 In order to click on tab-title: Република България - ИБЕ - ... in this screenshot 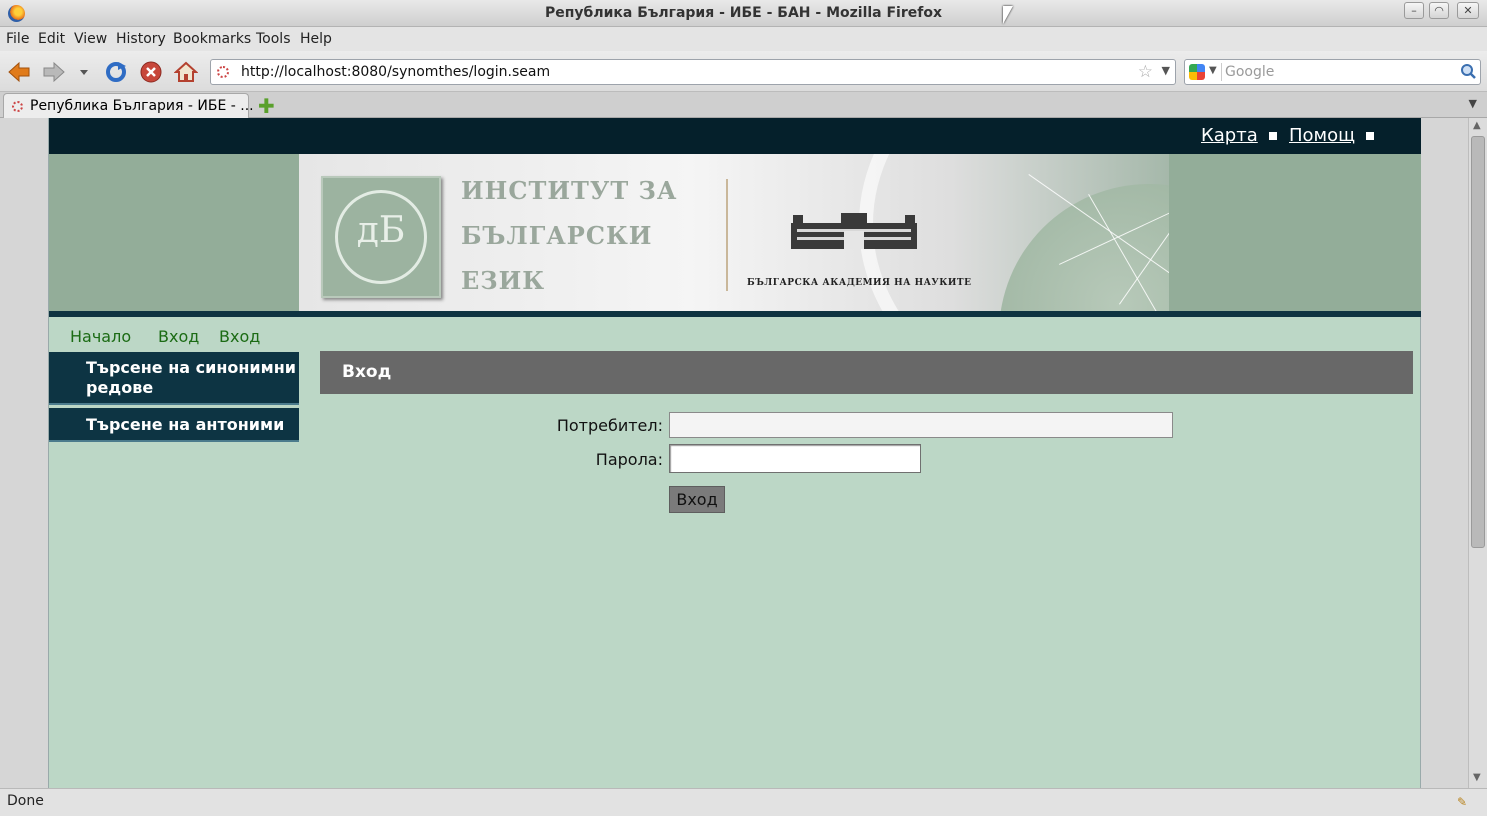, I will do `click(142, 106)`.